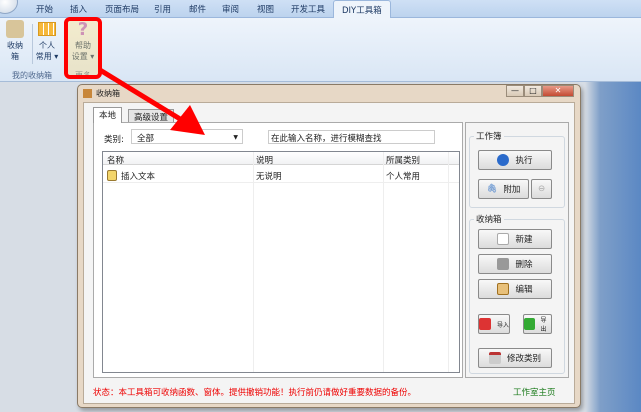 The width and height of the screenshot is (641, 412). What do you see at coordinates (108, 115) in the screenshot?
I see `tab-local: 本地` at bounding box center [108, 115].